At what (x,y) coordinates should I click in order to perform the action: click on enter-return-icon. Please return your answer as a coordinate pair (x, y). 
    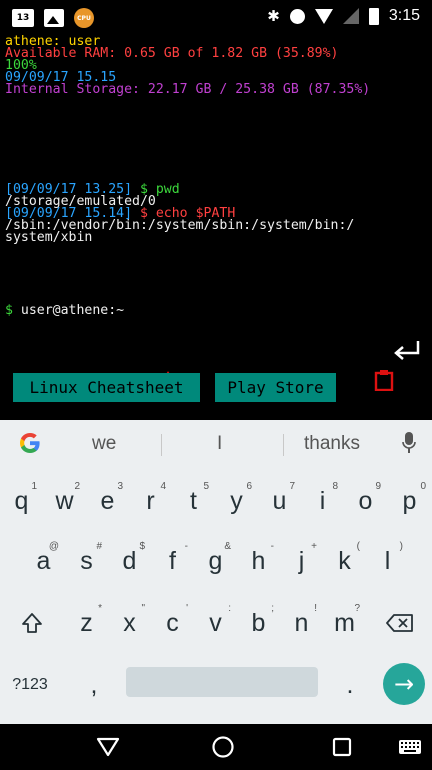
    Looking at the image, I should click on (407, 351).